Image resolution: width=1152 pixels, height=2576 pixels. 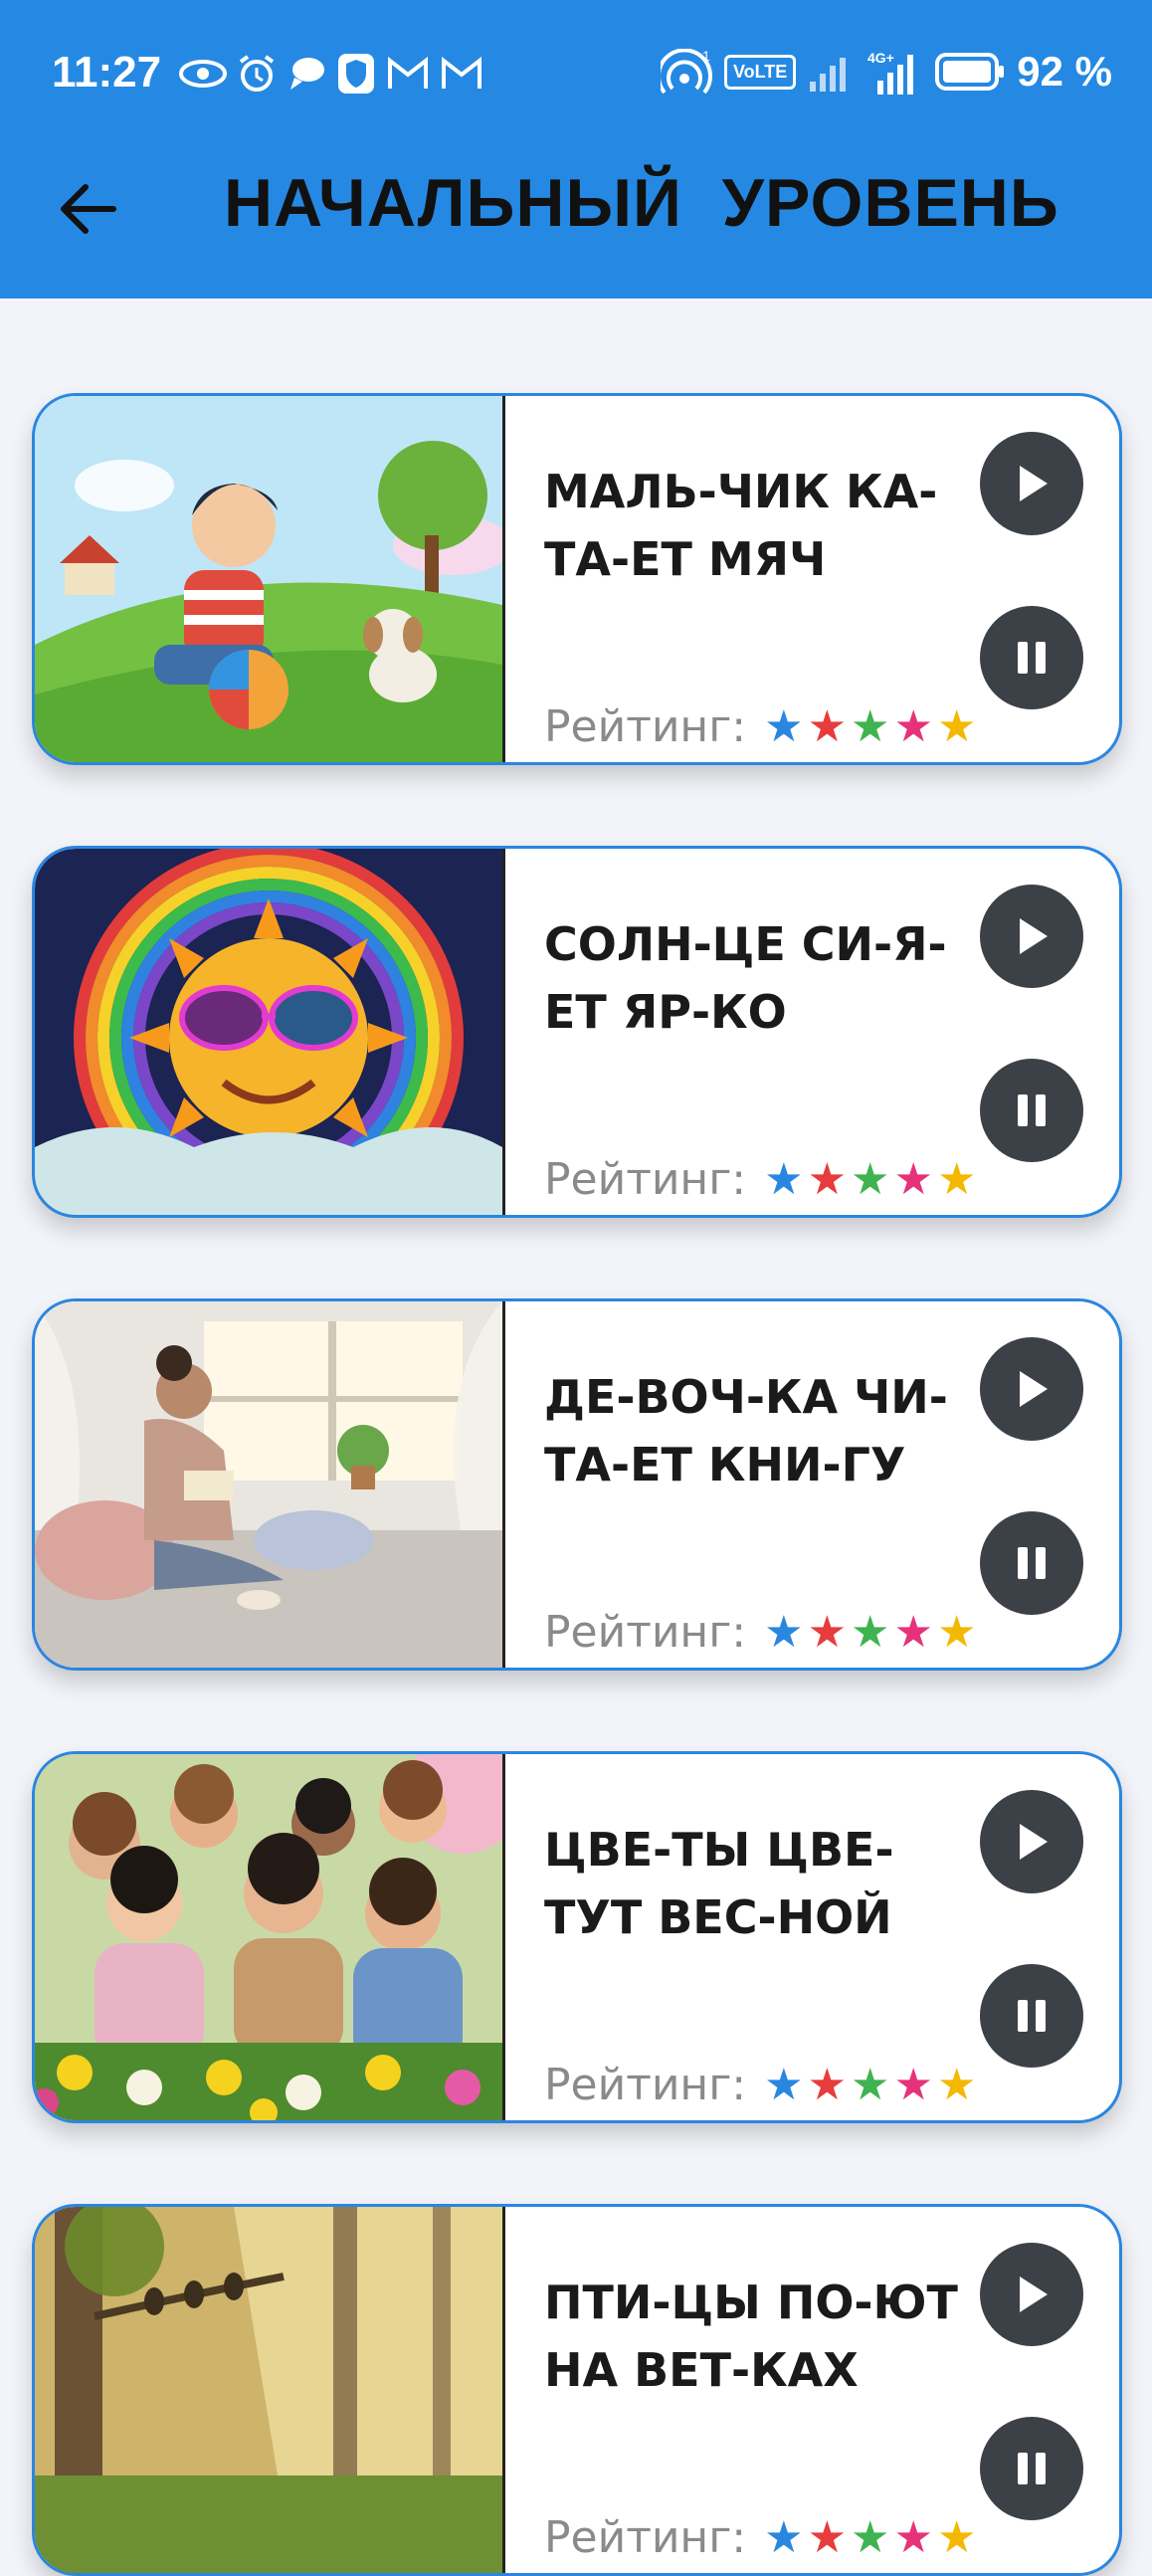 What do you see at coordinates (880, 58) in the screenshot?
I see `svg-text: 4G+` at bounding box center [880, 58].